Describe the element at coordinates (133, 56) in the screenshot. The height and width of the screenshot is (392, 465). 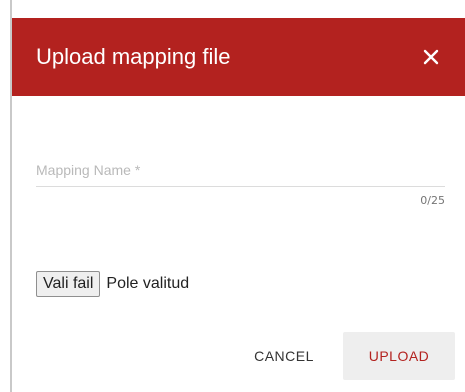
I see `dialog-title: Upload mapping file` at that location.